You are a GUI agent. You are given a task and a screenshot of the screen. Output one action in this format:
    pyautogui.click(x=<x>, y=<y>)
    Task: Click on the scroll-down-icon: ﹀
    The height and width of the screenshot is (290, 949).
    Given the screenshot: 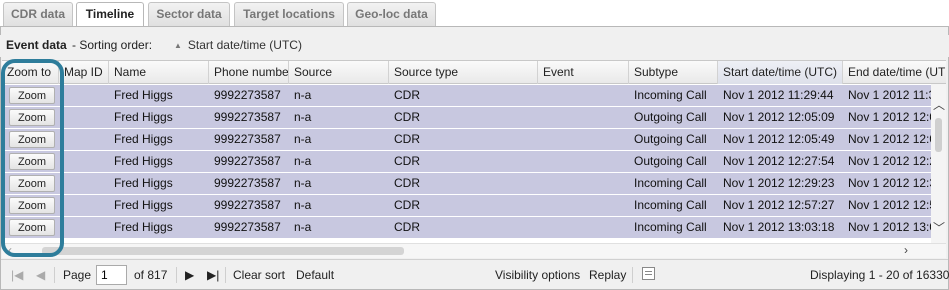 What is the action you would take?
    pyautogui.click(x=939, y=227)
    